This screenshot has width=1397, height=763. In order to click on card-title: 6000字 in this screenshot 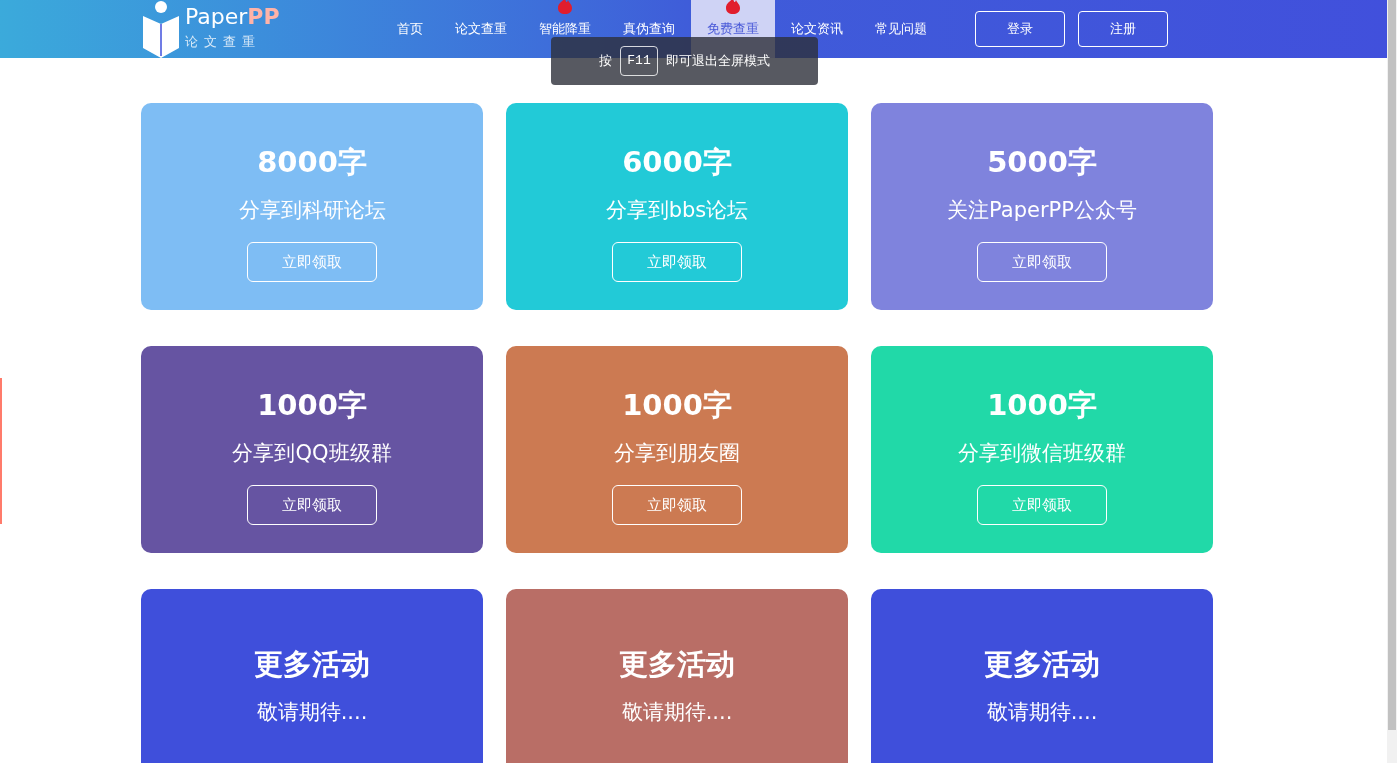, I will do `click(677, 162)`.